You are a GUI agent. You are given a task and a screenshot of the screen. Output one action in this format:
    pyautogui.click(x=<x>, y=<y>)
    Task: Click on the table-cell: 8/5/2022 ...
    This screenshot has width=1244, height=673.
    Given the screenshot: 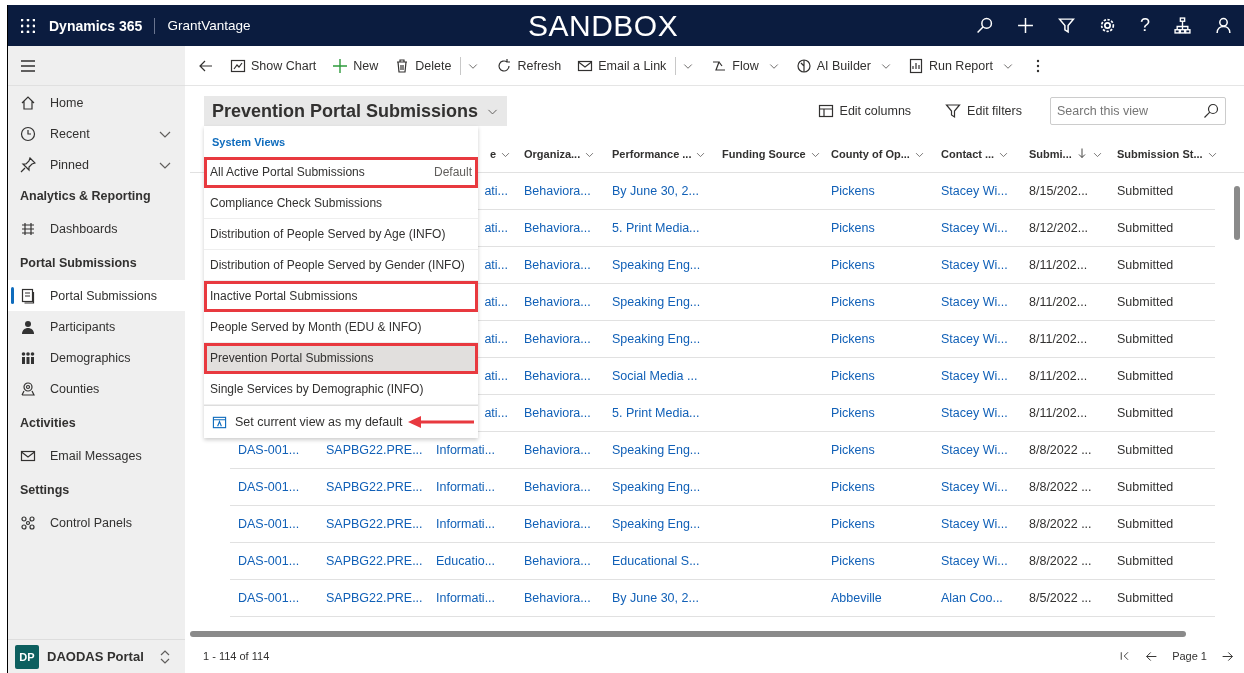 What is the action you would take?
    pyautogui.click(x=1060, y=598)
    